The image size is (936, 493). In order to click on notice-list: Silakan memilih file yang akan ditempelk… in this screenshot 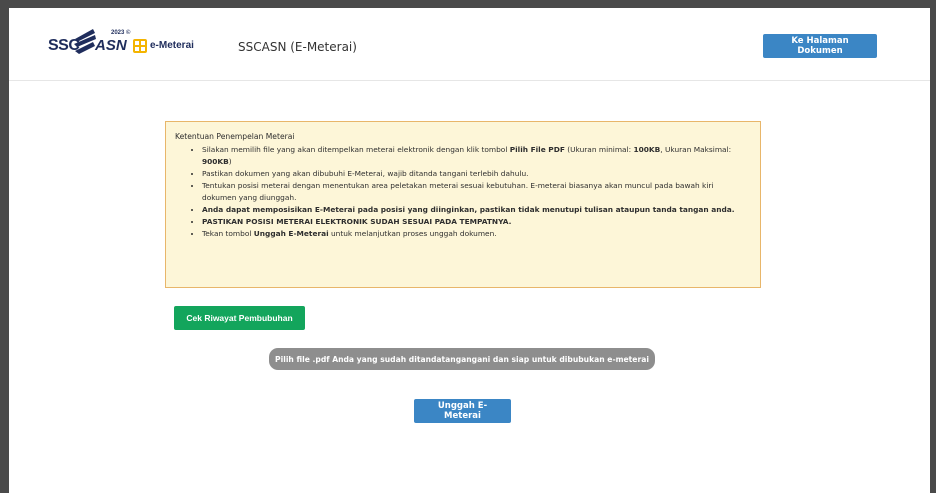, I will do `click(462, 192)`.